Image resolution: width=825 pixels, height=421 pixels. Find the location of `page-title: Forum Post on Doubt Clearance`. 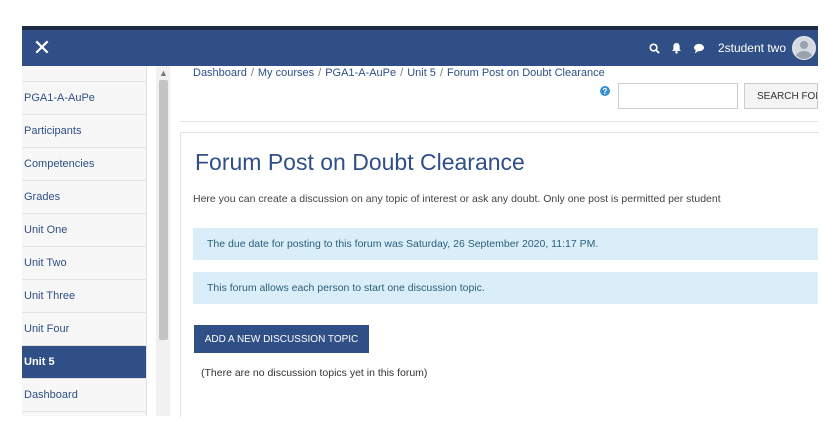

page-title: Forum Post on Doubt Clearance is located at coordinates (360, 162).